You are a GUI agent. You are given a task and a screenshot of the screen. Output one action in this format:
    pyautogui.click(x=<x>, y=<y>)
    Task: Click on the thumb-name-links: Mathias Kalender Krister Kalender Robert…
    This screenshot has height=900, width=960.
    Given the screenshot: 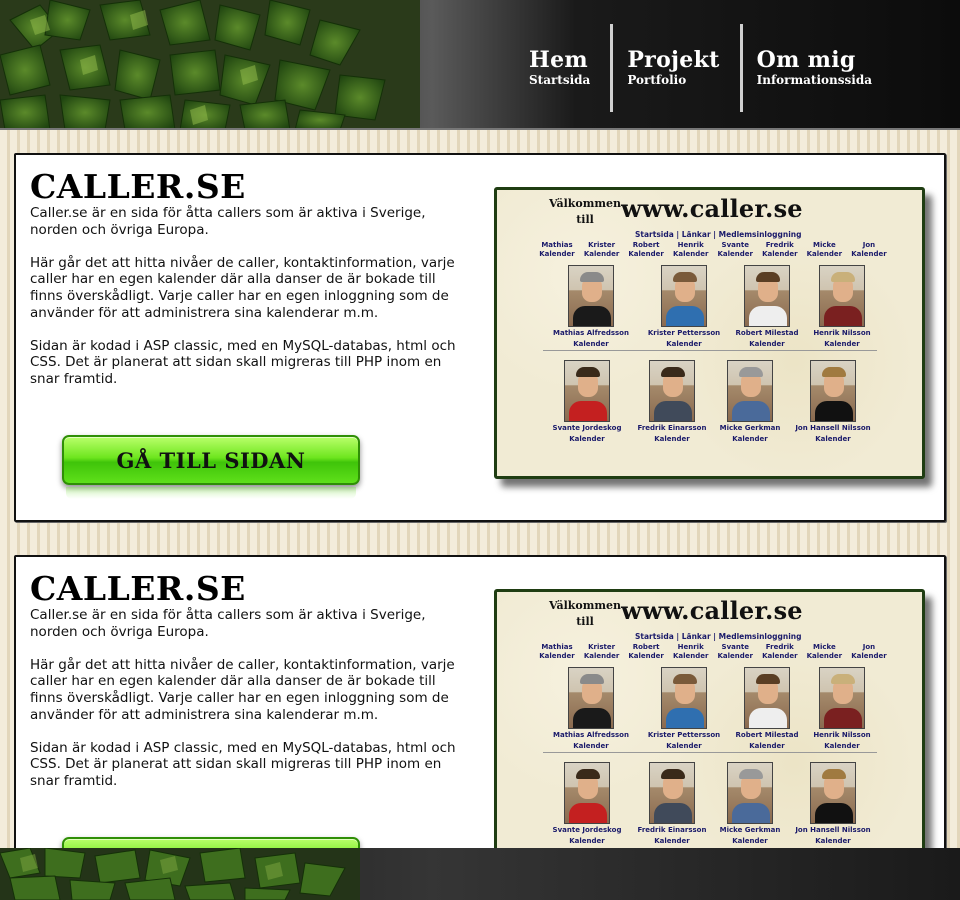 What is the action you would take?
    pyautogui.click(x=713, y=652)
    